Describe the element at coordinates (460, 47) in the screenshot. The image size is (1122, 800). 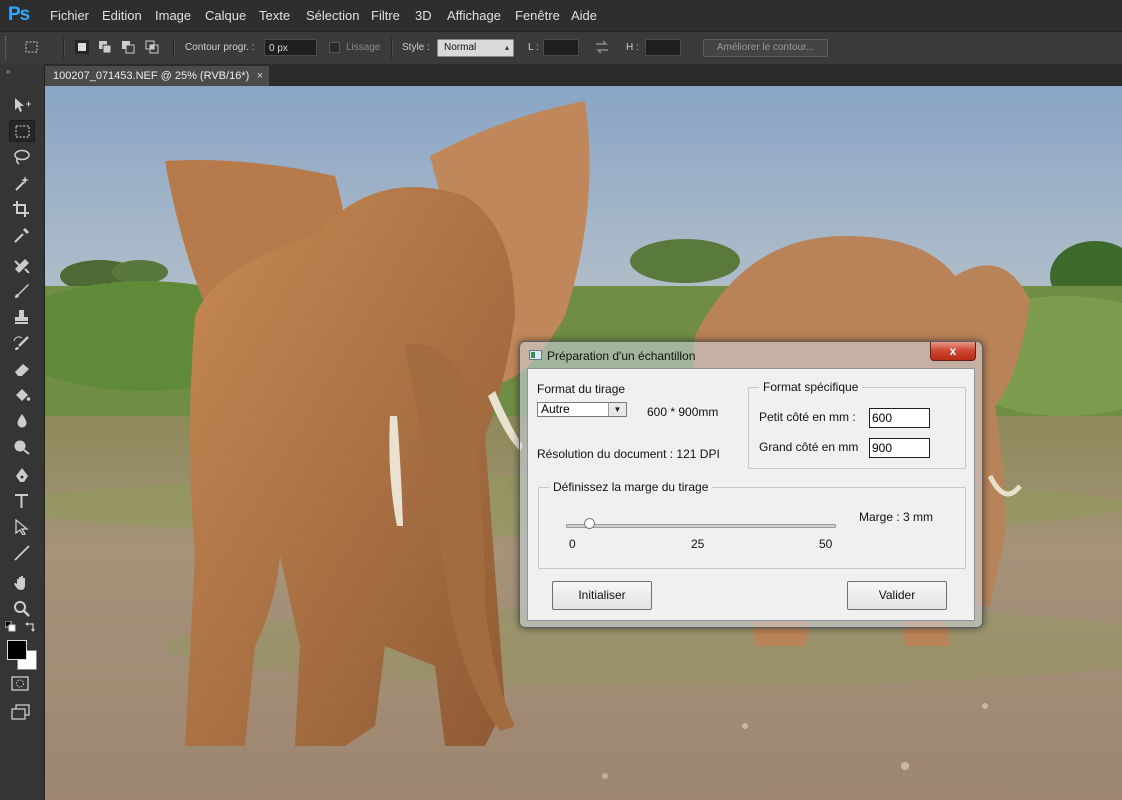
I see `style-value: Normal` at that location.